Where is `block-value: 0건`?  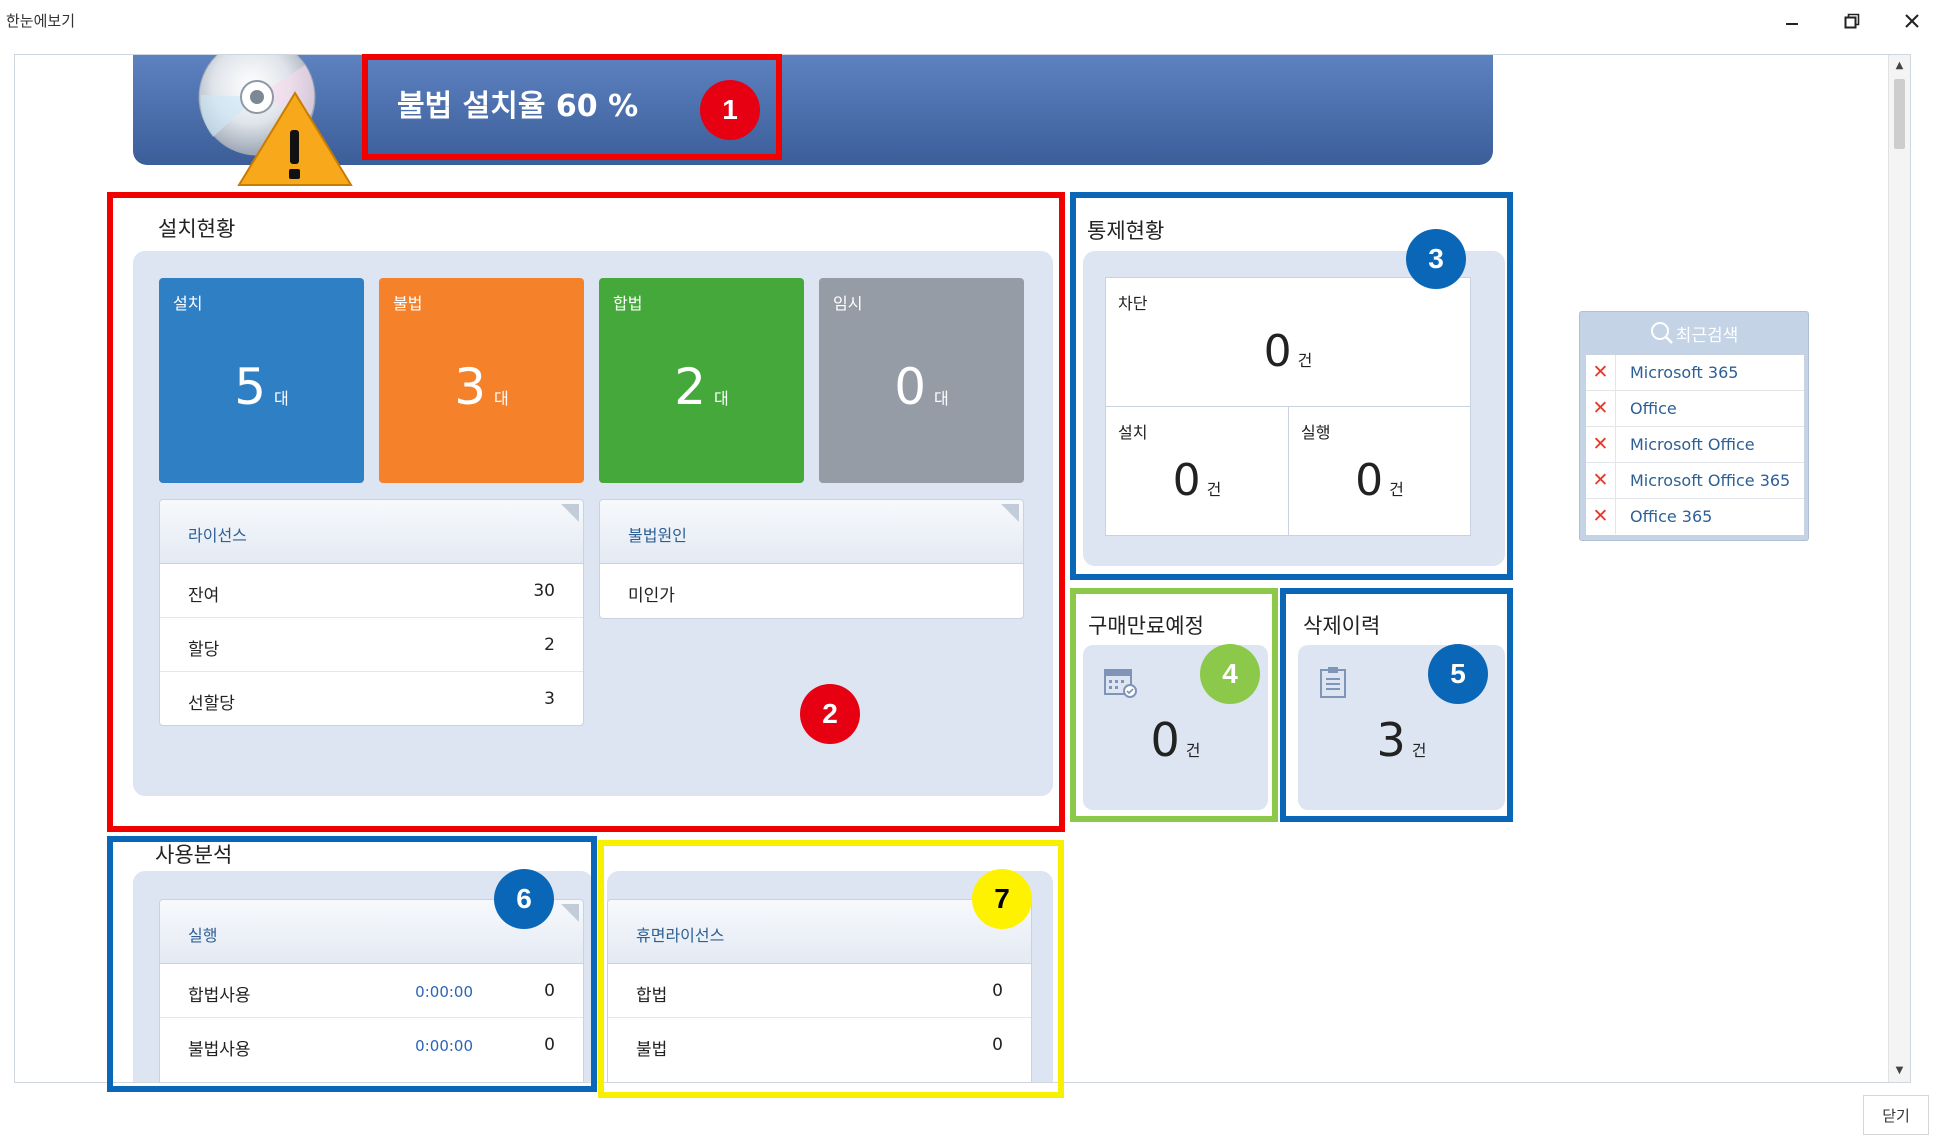
block-value: 0건 is located at coordinates (1288, 351).